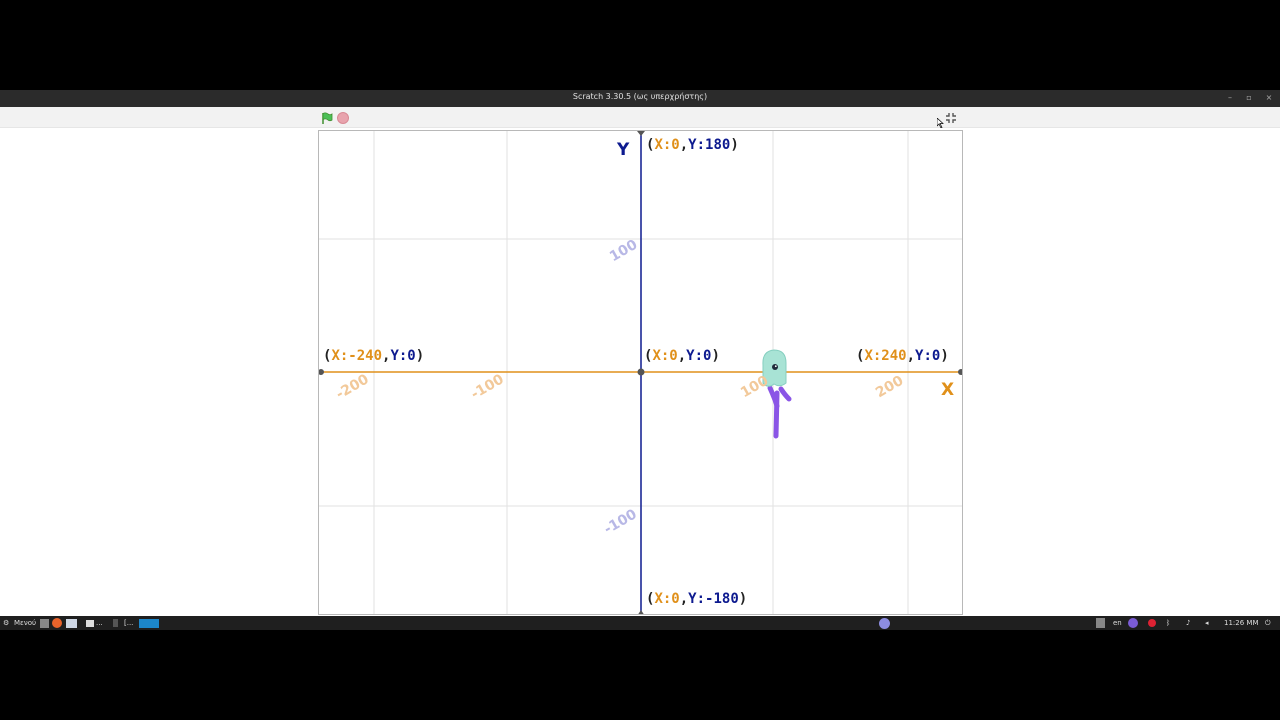  Describe the element at coordinates (665, 356) in the screenshot. I see `coord-center-x: X:0` at that location.